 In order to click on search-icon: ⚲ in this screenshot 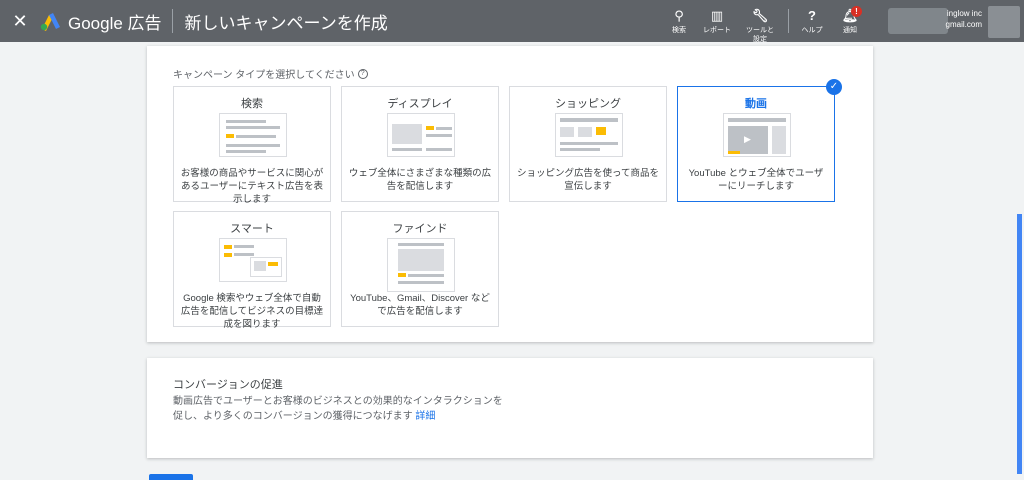, I will do `click(679, 15)`.